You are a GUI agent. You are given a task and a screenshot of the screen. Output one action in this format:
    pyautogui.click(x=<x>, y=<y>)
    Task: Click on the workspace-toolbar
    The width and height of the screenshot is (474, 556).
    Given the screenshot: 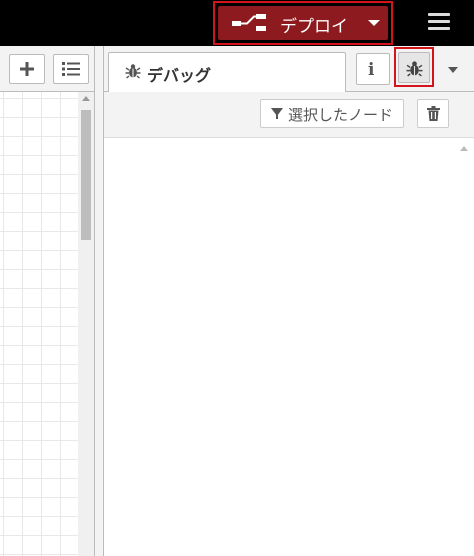 What is the action you would take?
    pyautogui.click(x=47, y=69)
    